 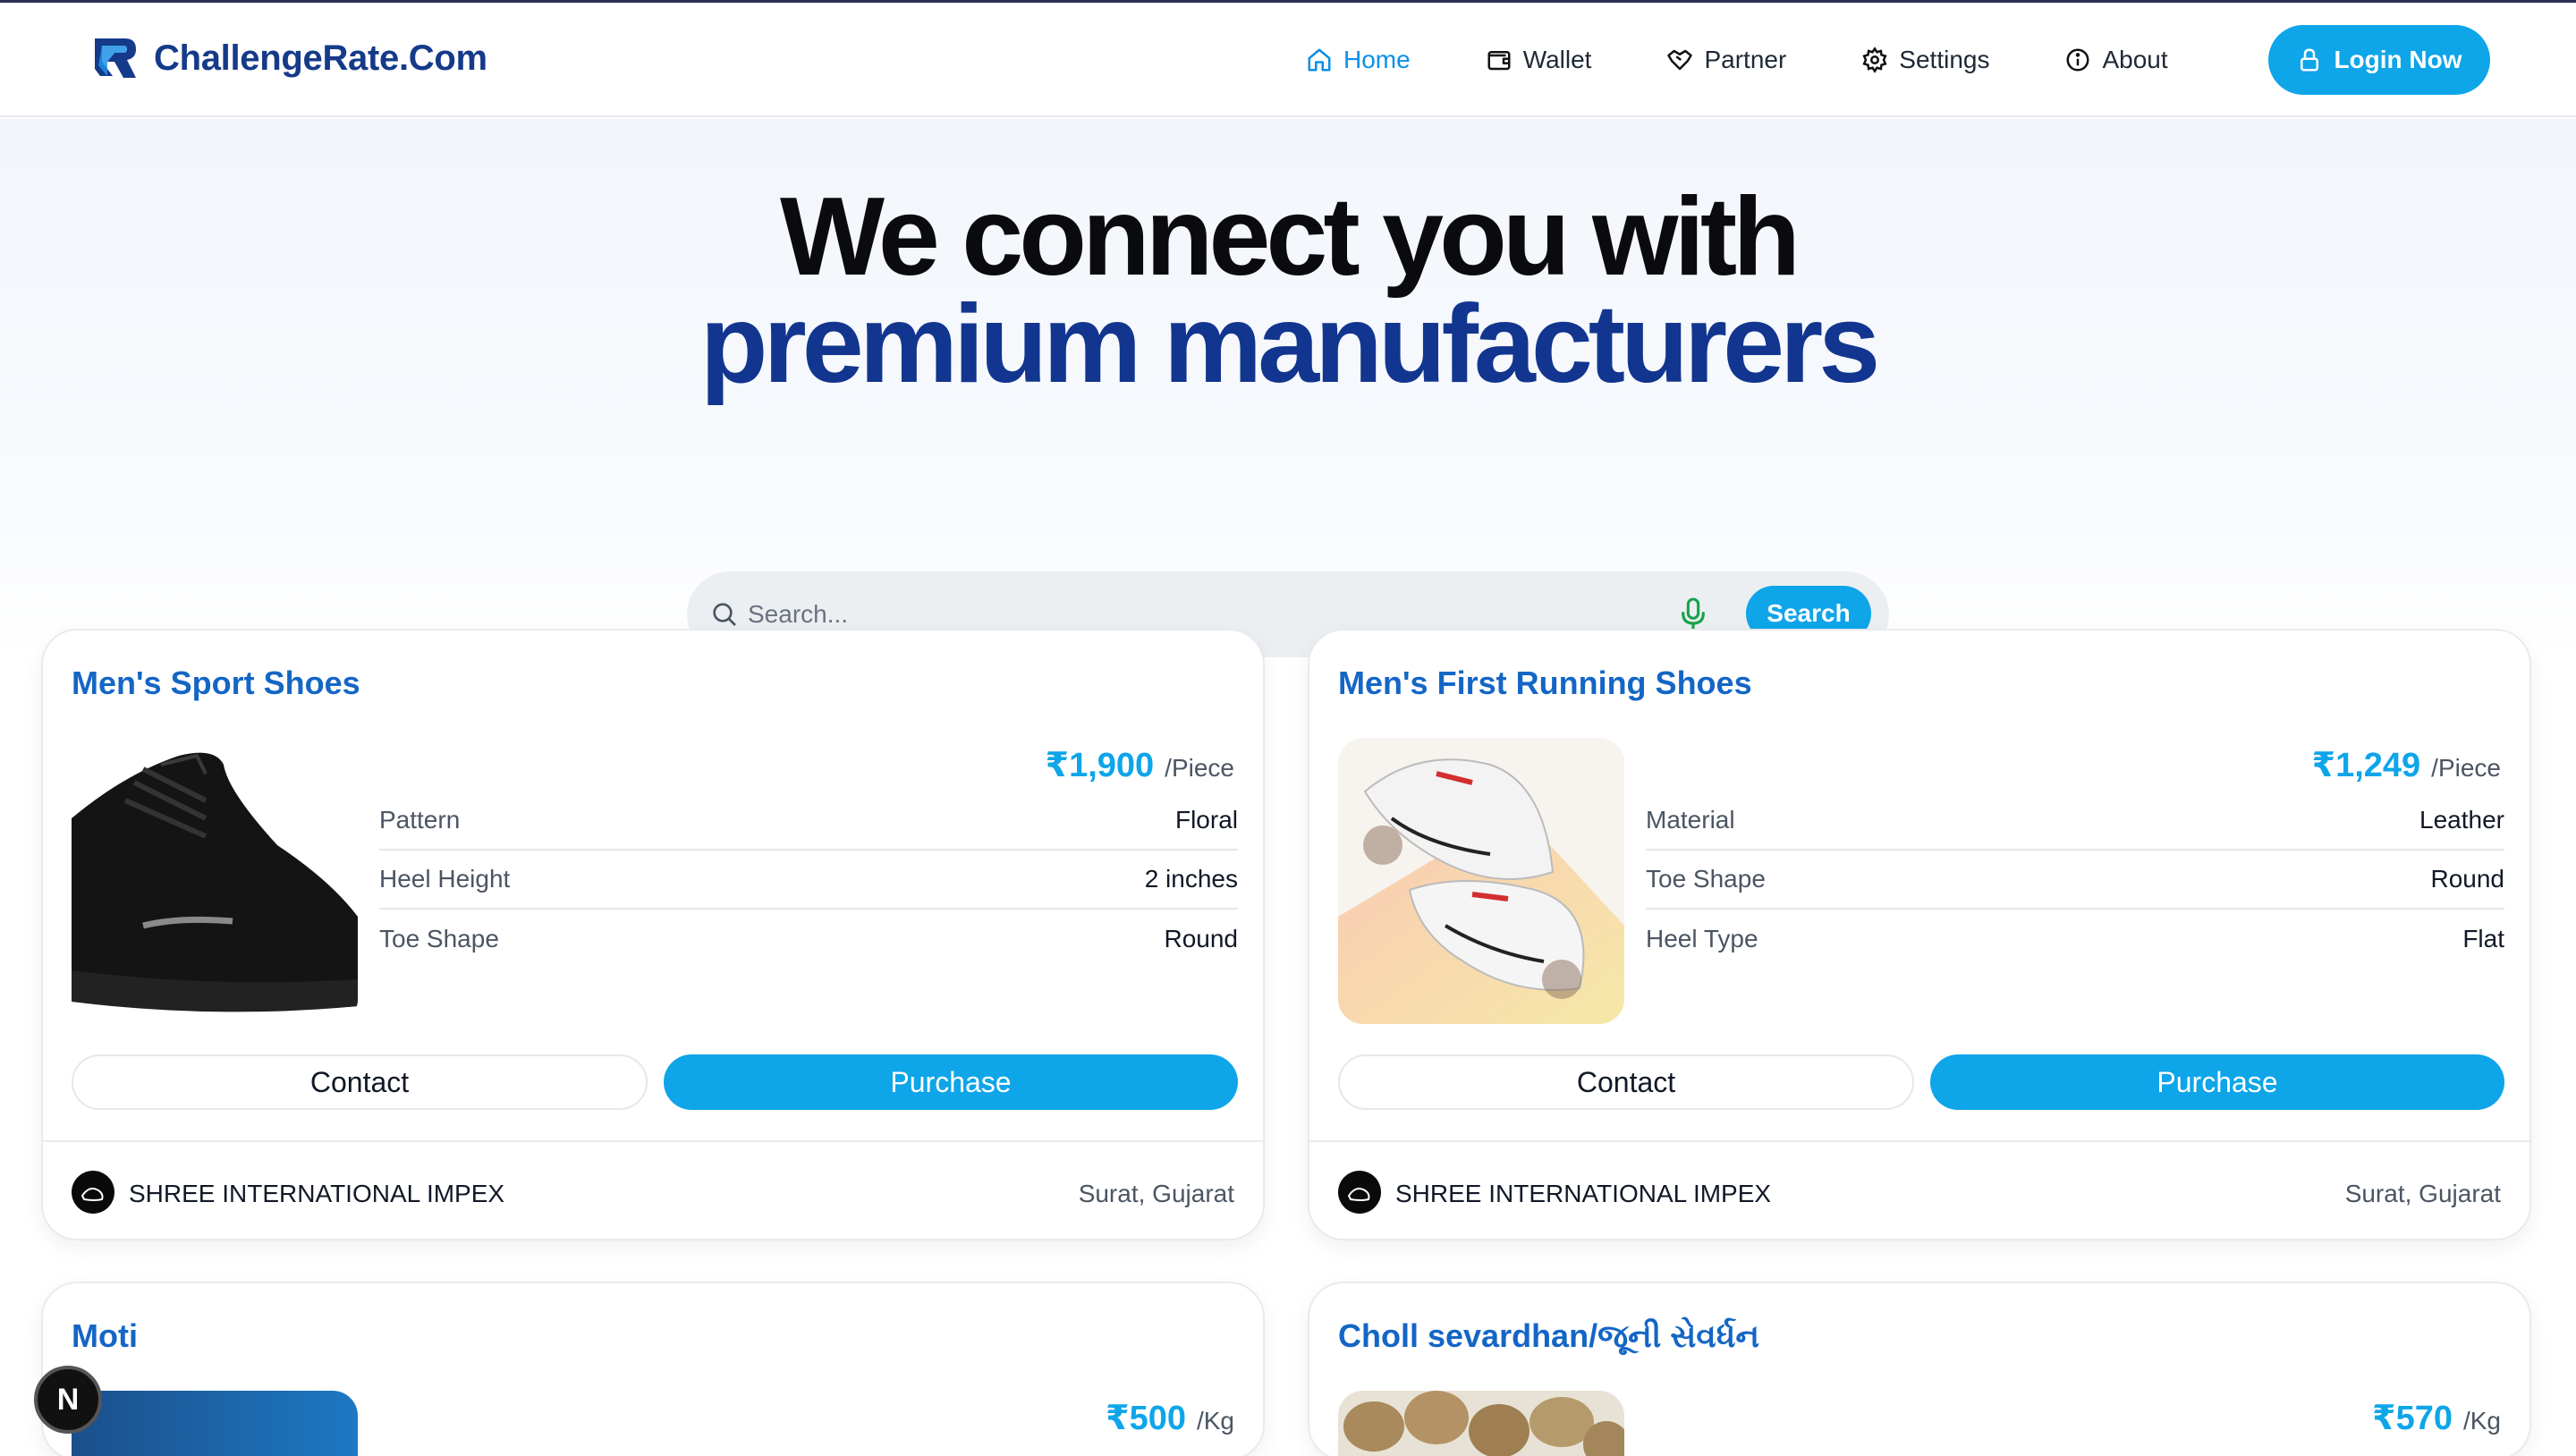 I want to click on search-icon, so click(x=724, y=614).